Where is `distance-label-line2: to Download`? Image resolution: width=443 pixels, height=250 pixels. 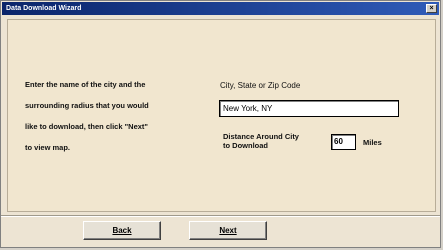 distance-label-line2: to Download is located at coordinates (245, 145).